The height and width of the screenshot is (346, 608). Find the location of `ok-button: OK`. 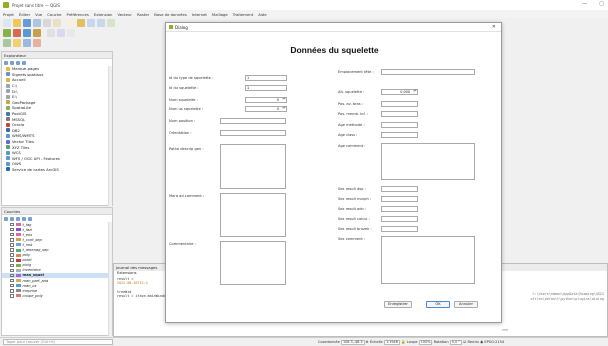

ok-button: OK is located at coordinates (438, 304).